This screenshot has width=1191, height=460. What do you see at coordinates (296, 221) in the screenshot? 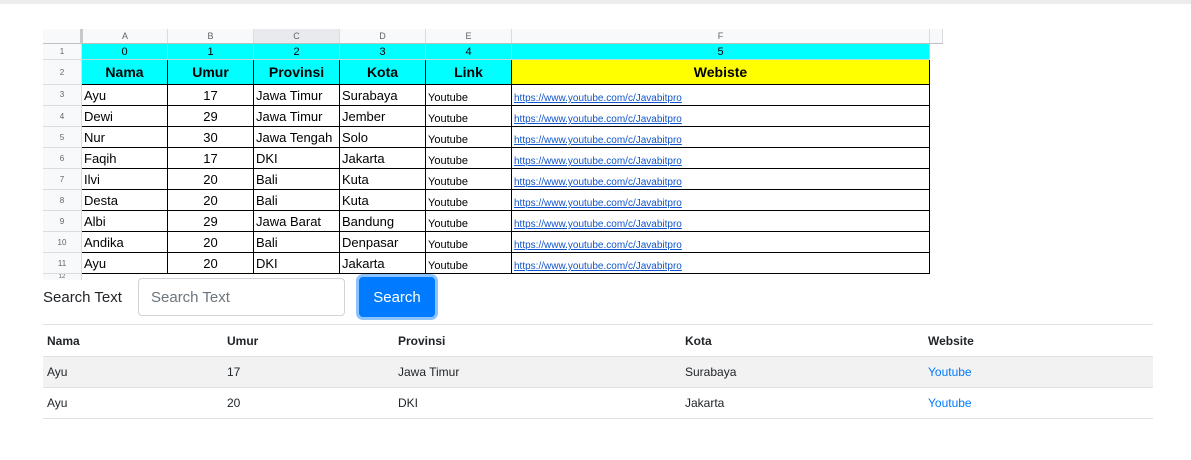
I see `cell-provinsi: Jawa Barat` at bounding box center [296, 221].